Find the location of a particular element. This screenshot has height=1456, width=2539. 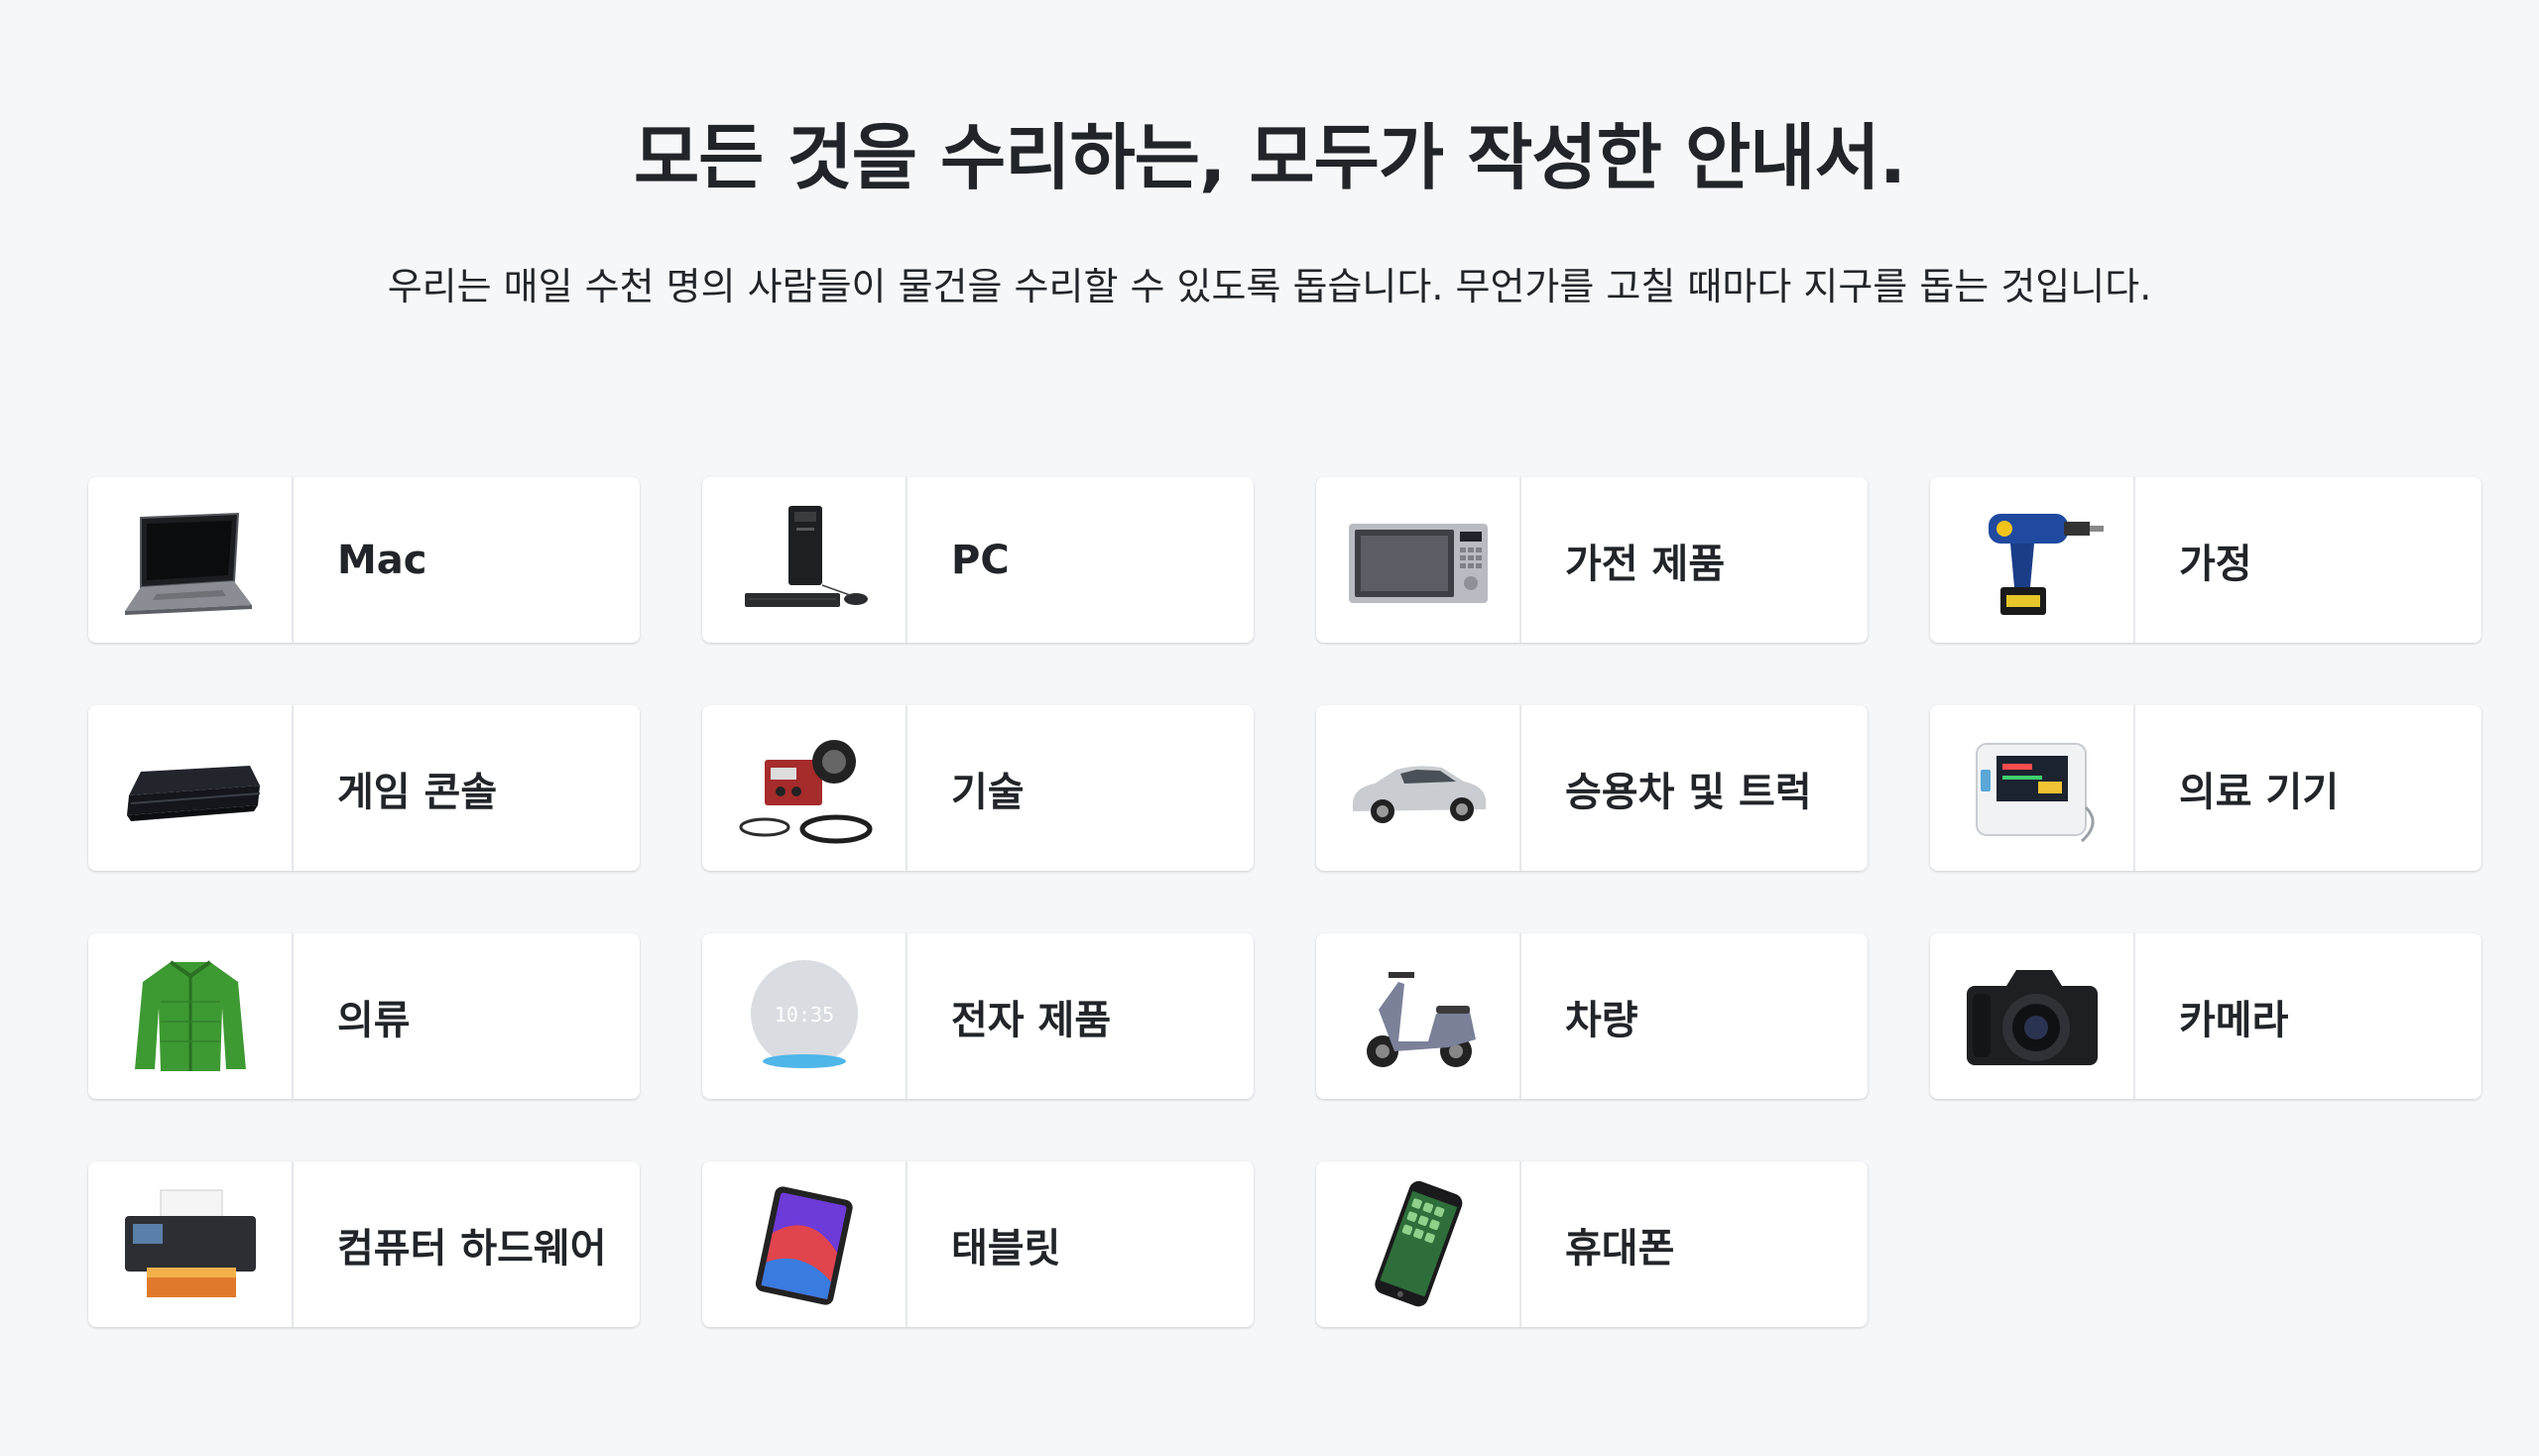

category-label: 의류 is located at coordinates (374, 1020).